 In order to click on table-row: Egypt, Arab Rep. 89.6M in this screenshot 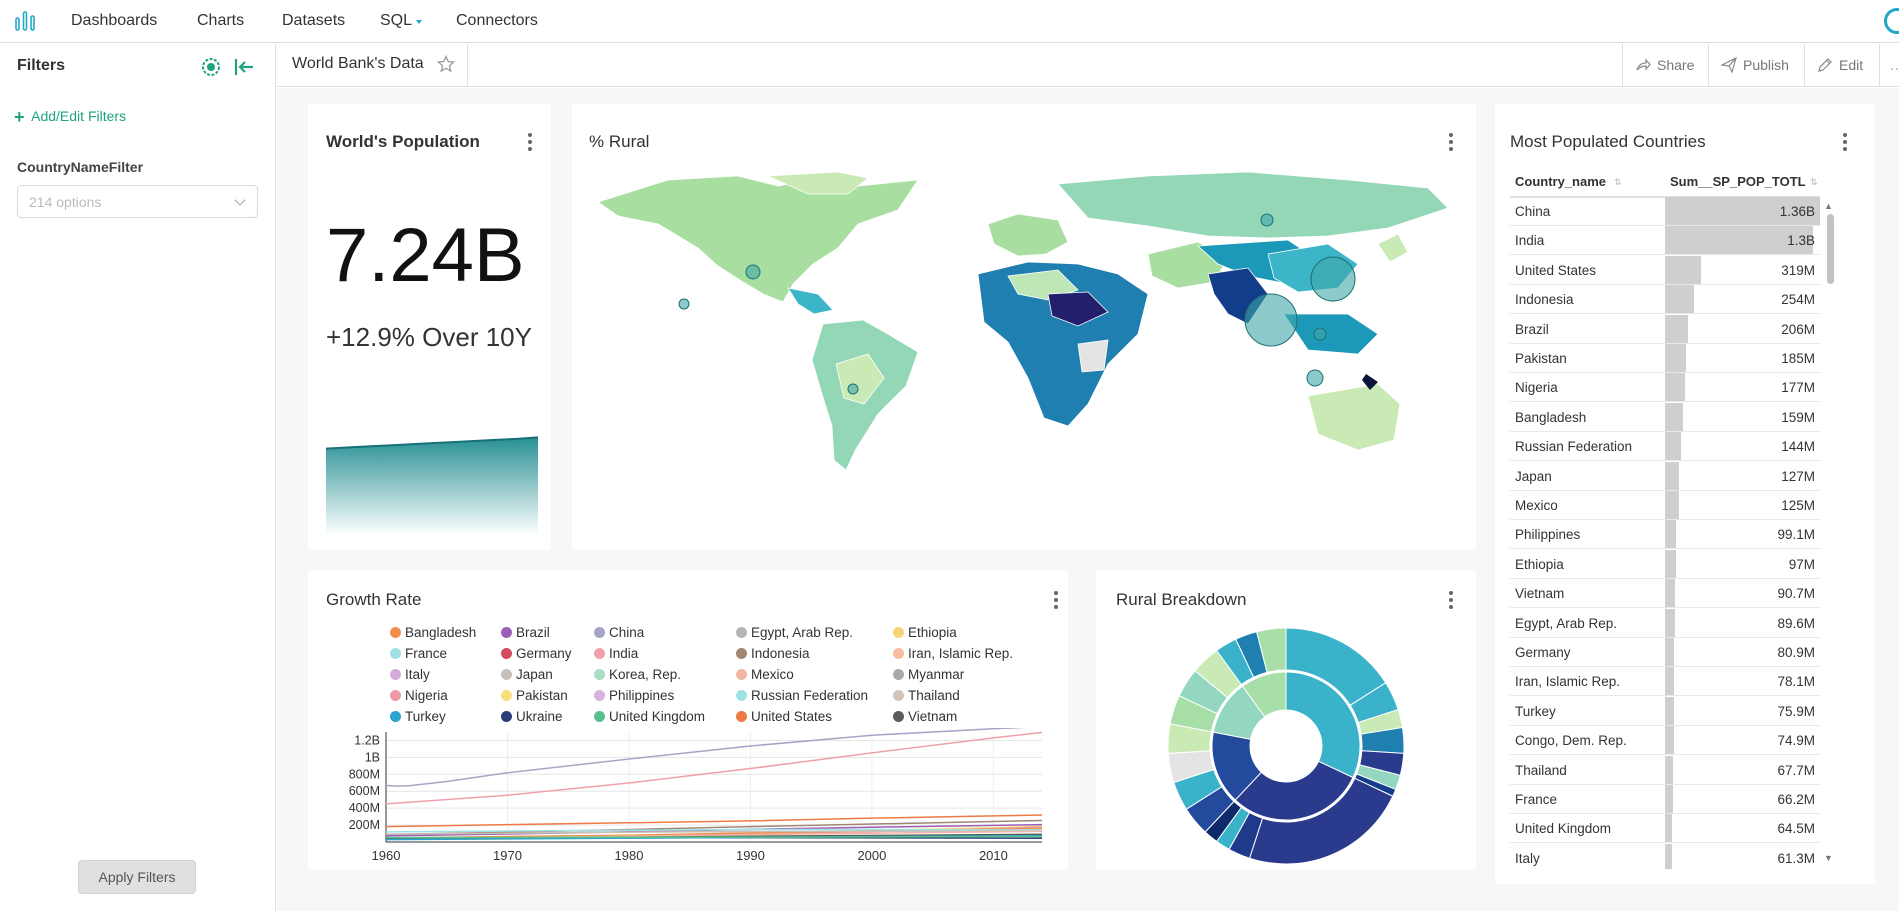, I will do `click(1665, 623)`.